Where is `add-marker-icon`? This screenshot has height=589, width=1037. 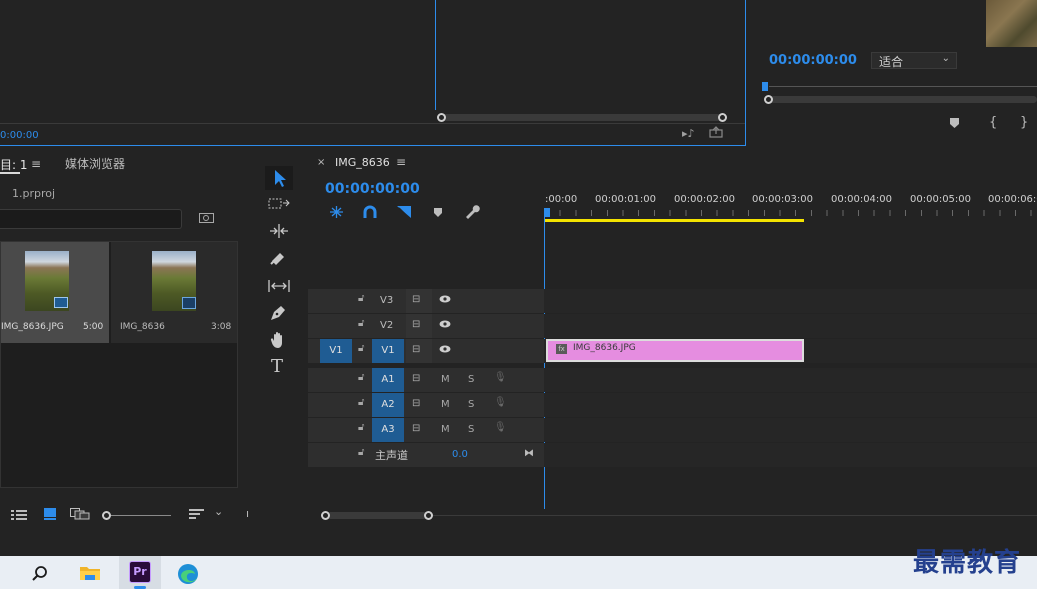
add-marker-icon is located at coordinates (438, 212).